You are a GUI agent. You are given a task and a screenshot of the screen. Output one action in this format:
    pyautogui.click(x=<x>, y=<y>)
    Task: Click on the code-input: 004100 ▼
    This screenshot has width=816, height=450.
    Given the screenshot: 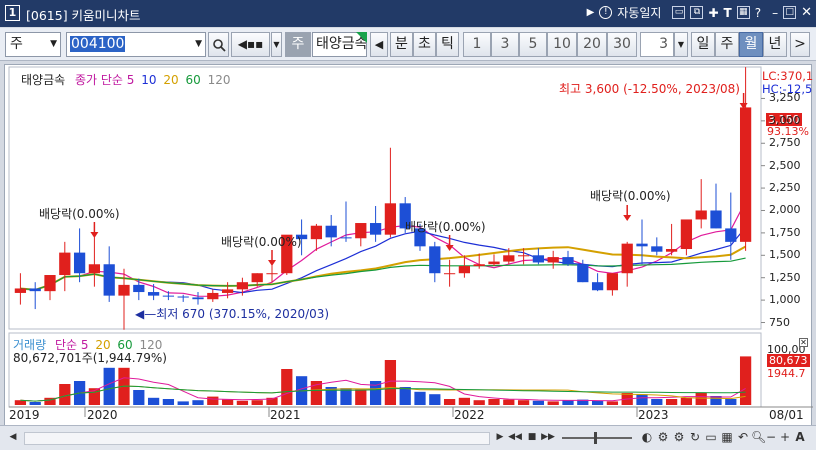 What is the action you would take?
    pyautogui.click(x=136, y=44)
    